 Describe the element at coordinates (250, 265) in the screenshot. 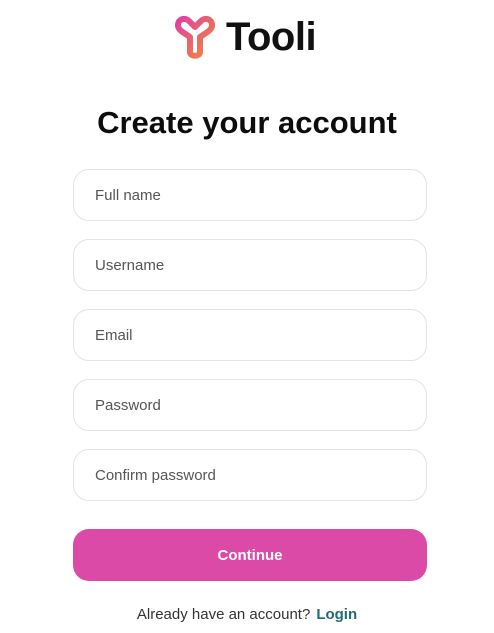

I see `username-input` at that location.